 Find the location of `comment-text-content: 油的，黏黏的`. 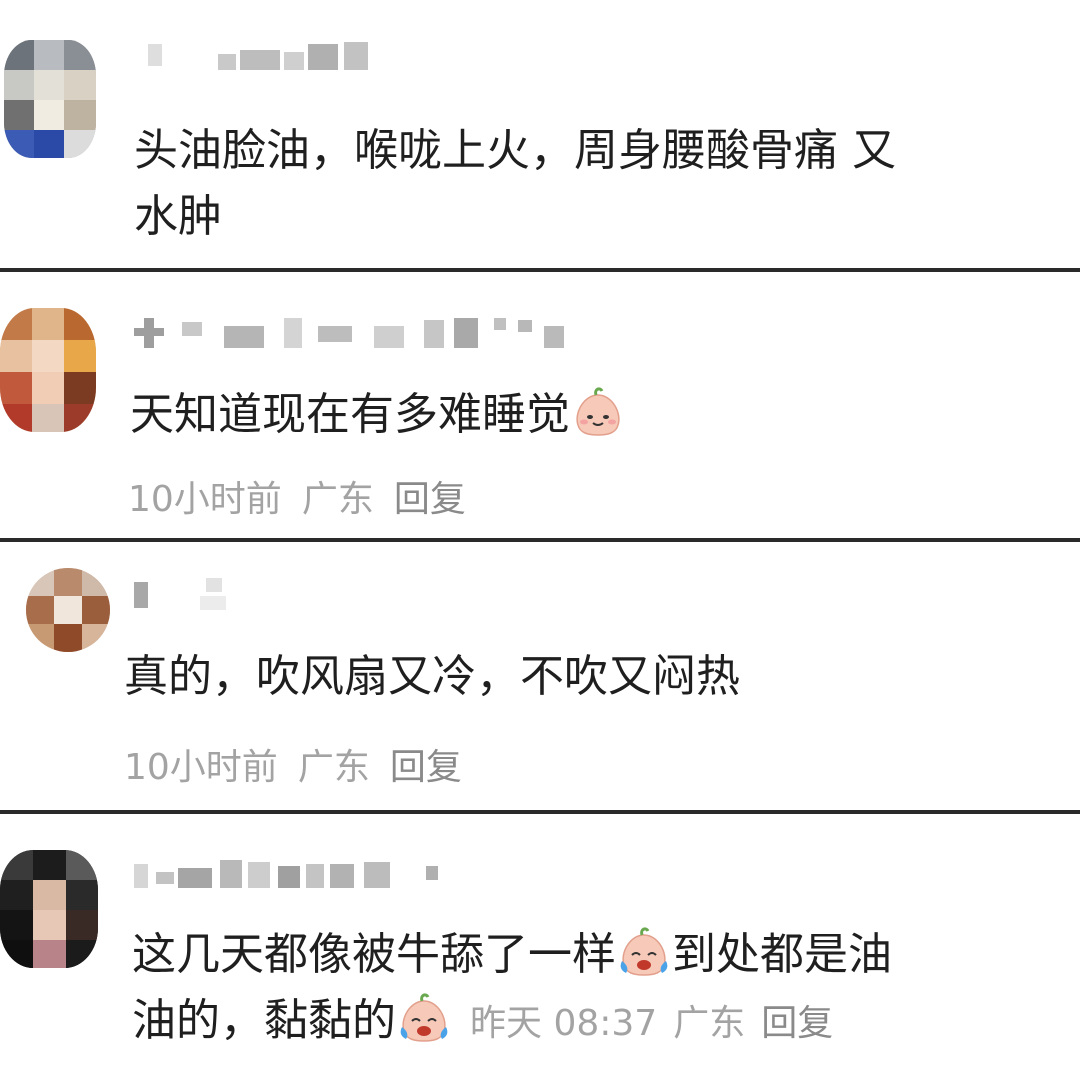

comment-text-content: 油的，黏黏的 is located at coordinates (264, 1020).